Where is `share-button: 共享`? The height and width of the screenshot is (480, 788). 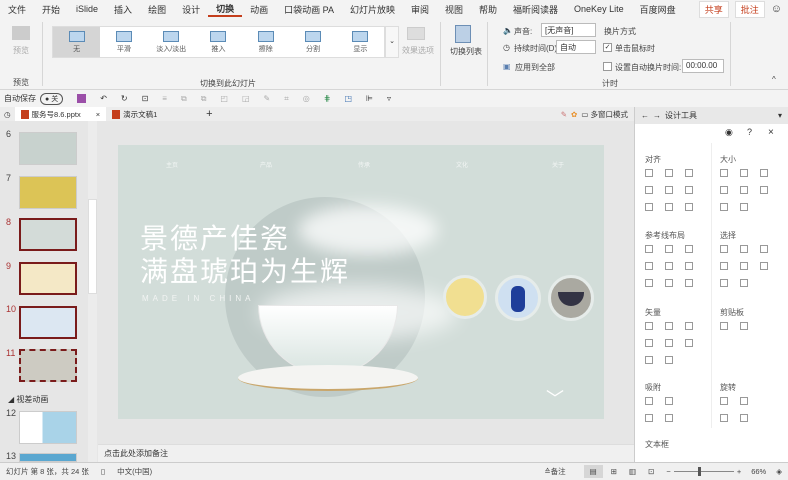 share-button: 共享 is located at coordinates (713, 9).